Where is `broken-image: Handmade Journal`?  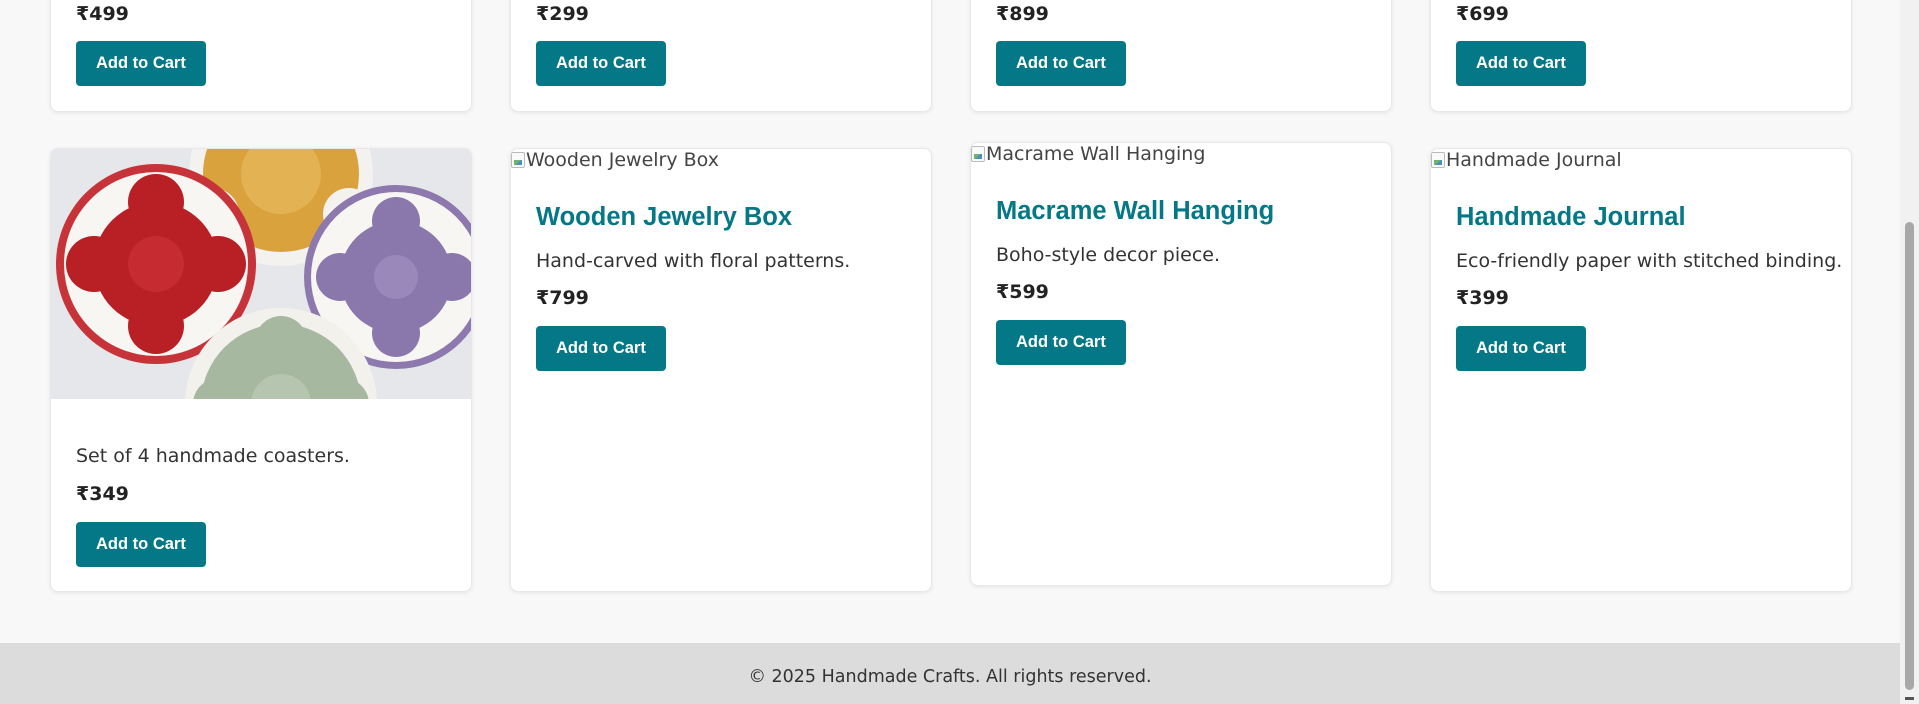 broken-image: Handmade Journal is located at coordinates (1526, 160).